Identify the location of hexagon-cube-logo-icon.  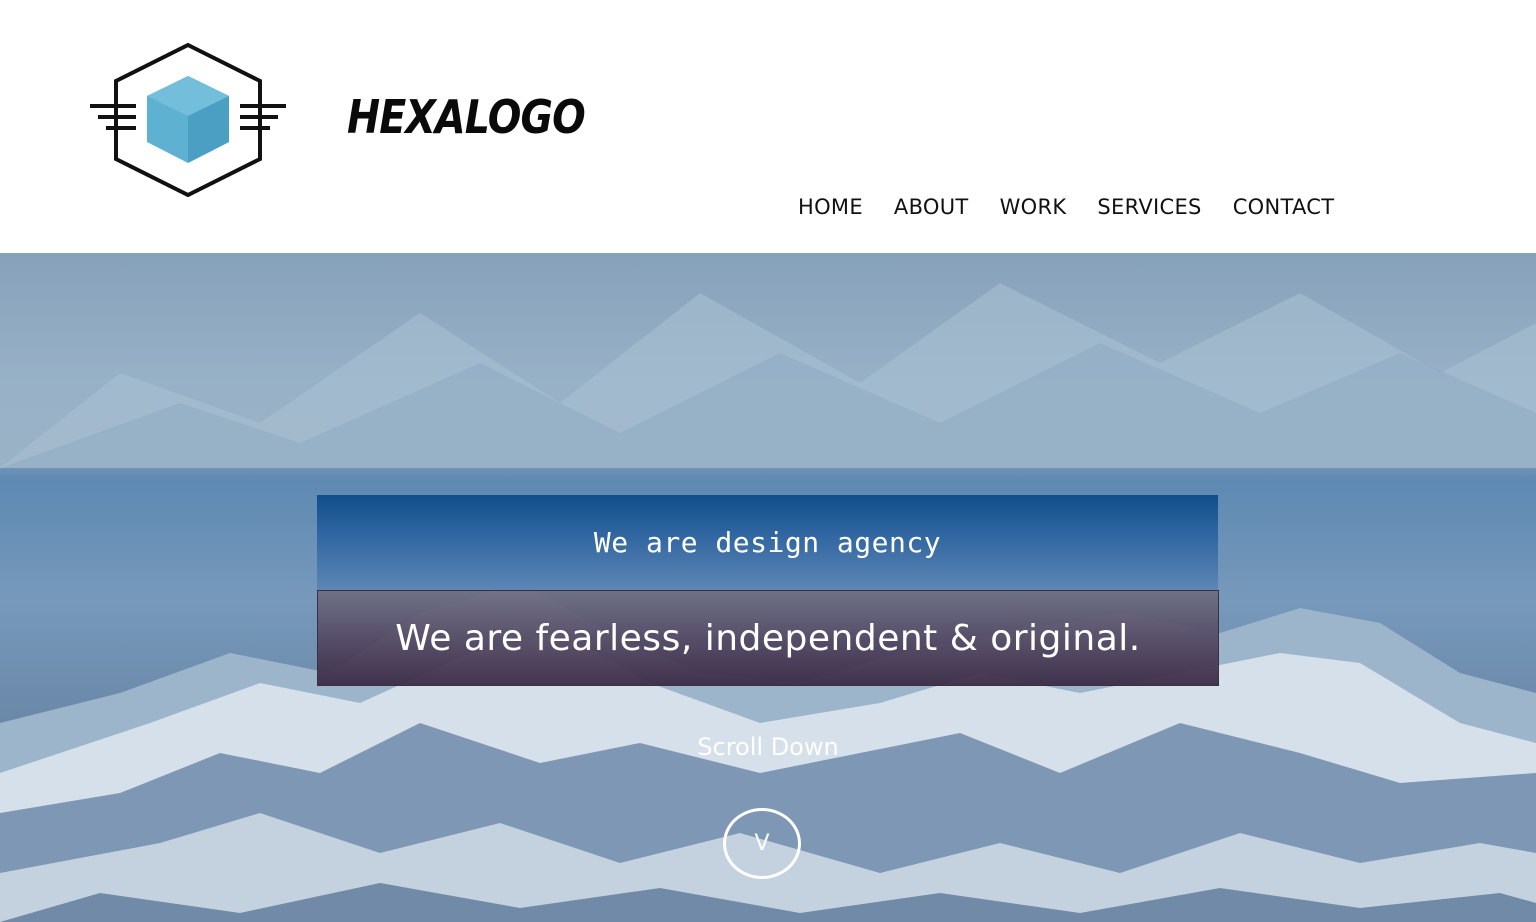
(188, 120).